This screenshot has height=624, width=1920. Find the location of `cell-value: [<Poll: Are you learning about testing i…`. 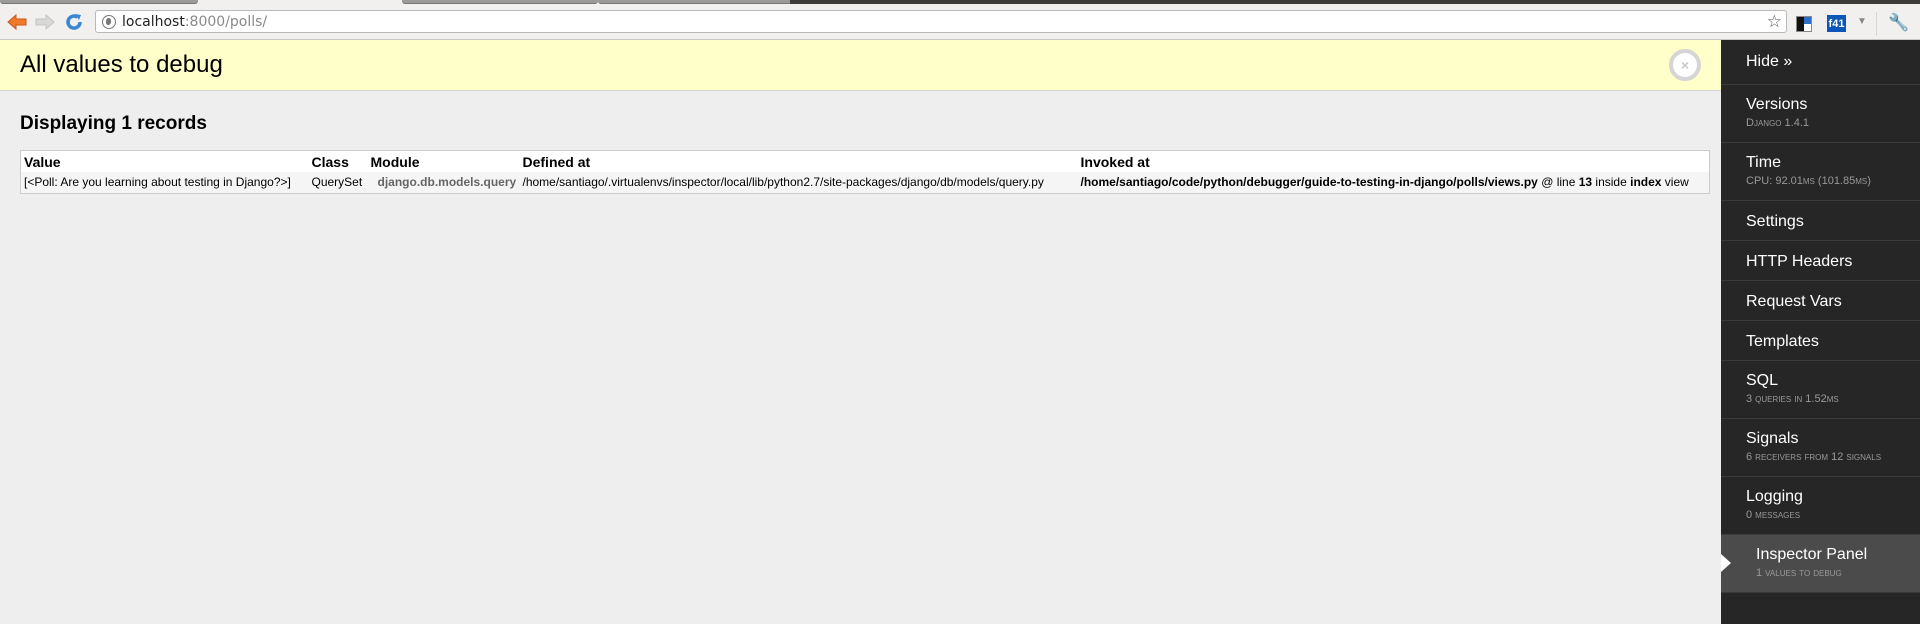

cell-value: [<Poll: Are you learning about testing i… is located at coordinates (164, 183).